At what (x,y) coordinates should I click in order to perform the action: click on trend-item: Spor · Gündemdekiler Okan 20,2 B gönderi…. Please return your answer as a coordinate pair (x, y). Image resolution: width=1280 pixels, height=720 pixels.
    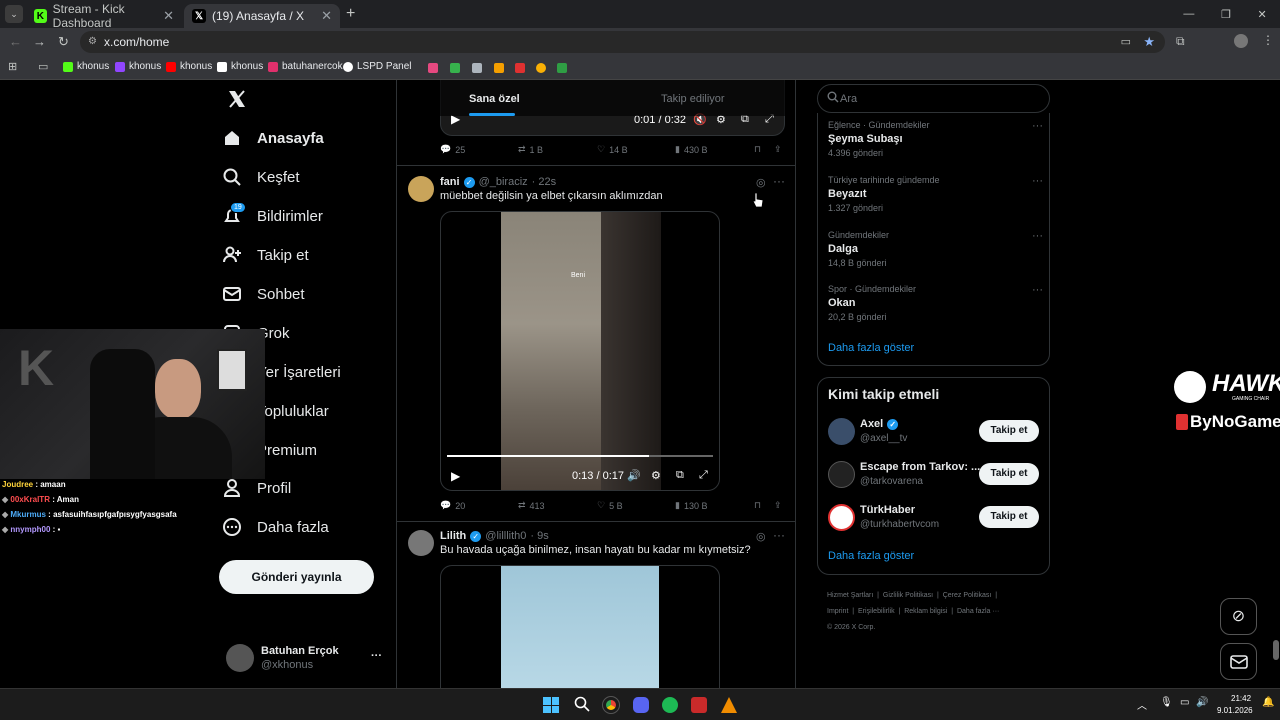
    Looking at the image, I should click on (935, 303).